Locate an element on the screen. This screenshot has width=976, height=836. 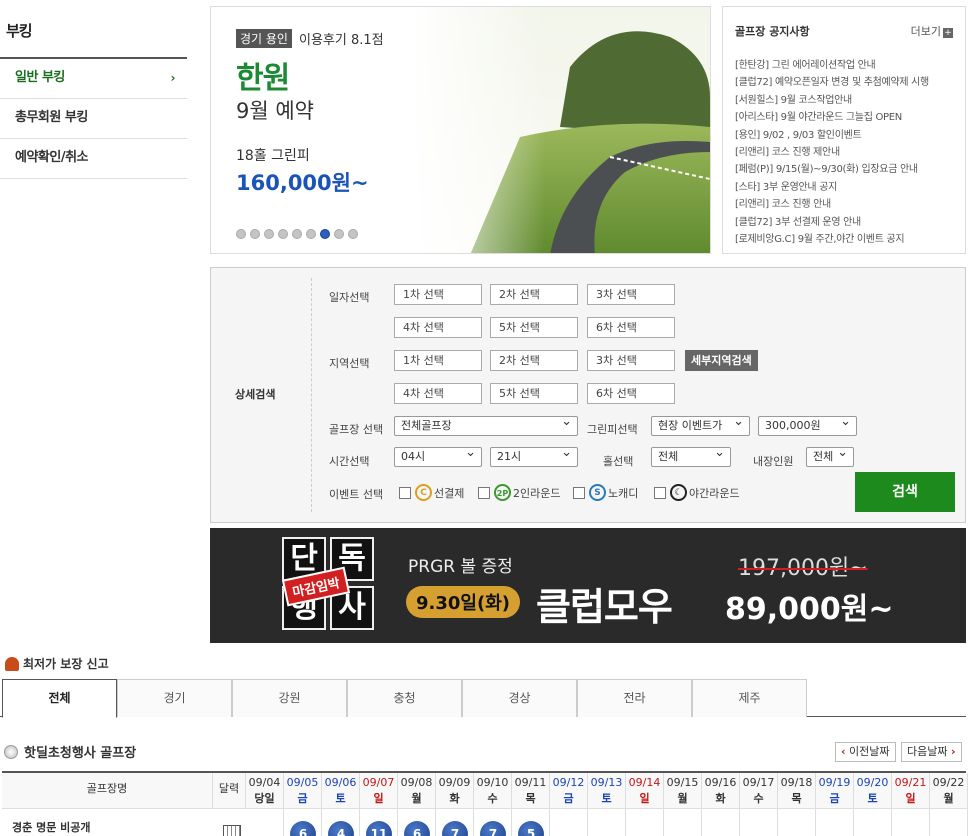
region-slot-1: 1차 선택 is located at coordinates (438, 360).